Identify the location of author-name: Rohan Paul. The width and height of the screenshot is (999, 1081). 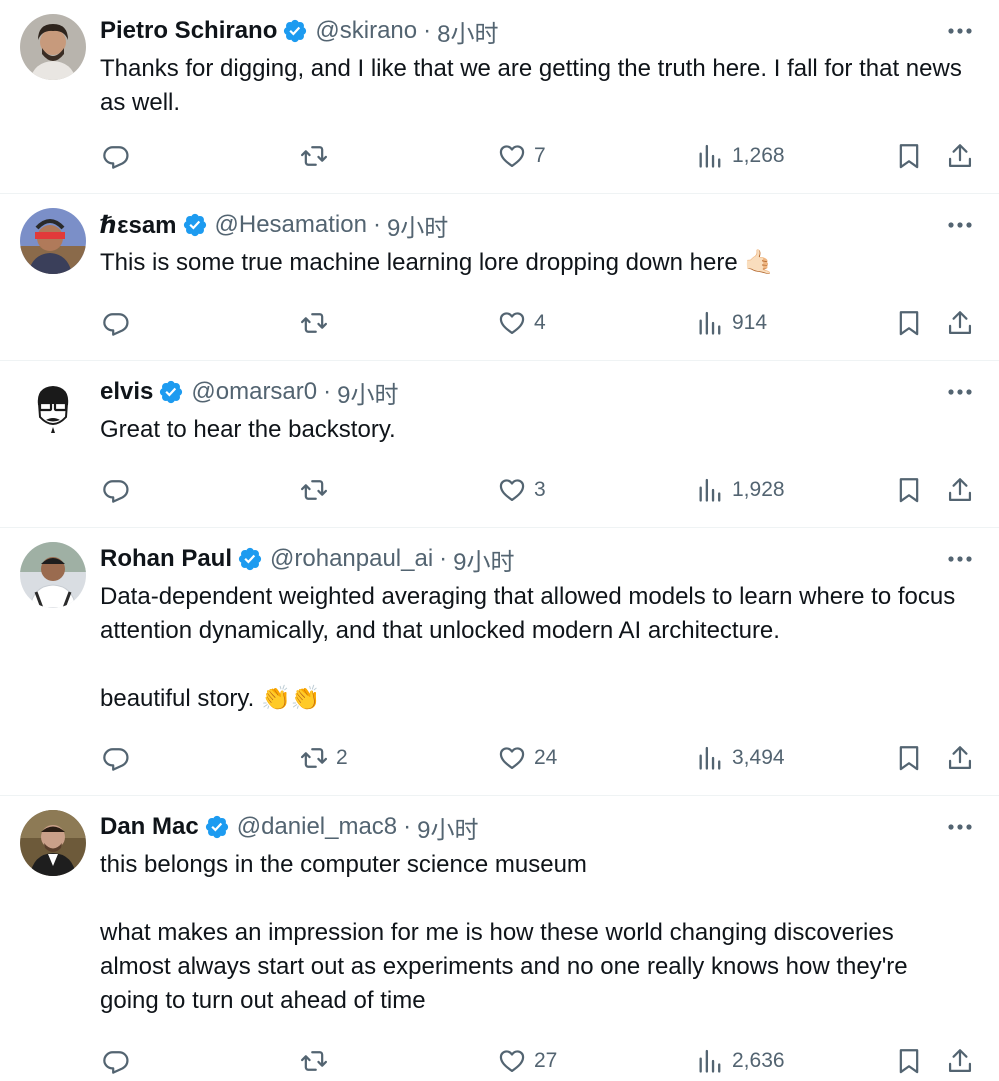
(166, 559).